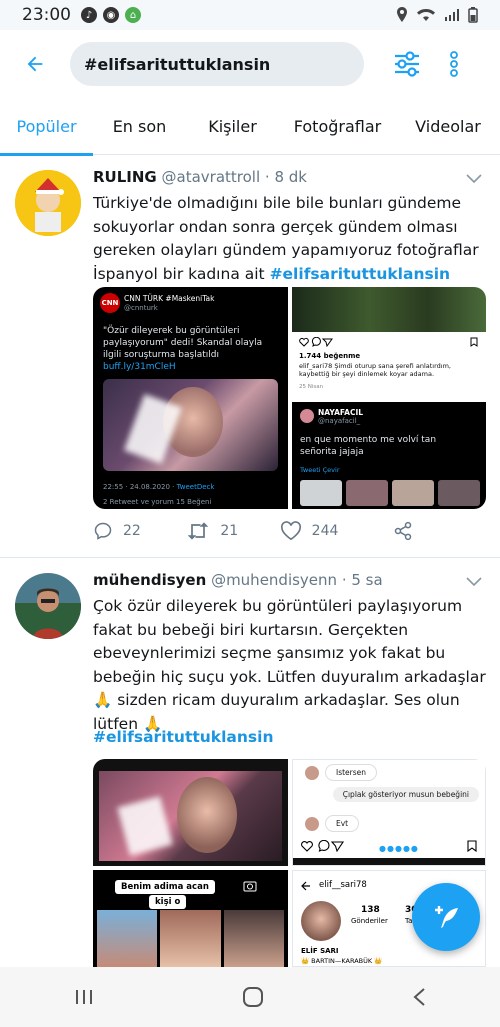 The height and width of the screenshot is (1027, 500). I want to click on profile-name: ELİF SARI, so click(320, 951).